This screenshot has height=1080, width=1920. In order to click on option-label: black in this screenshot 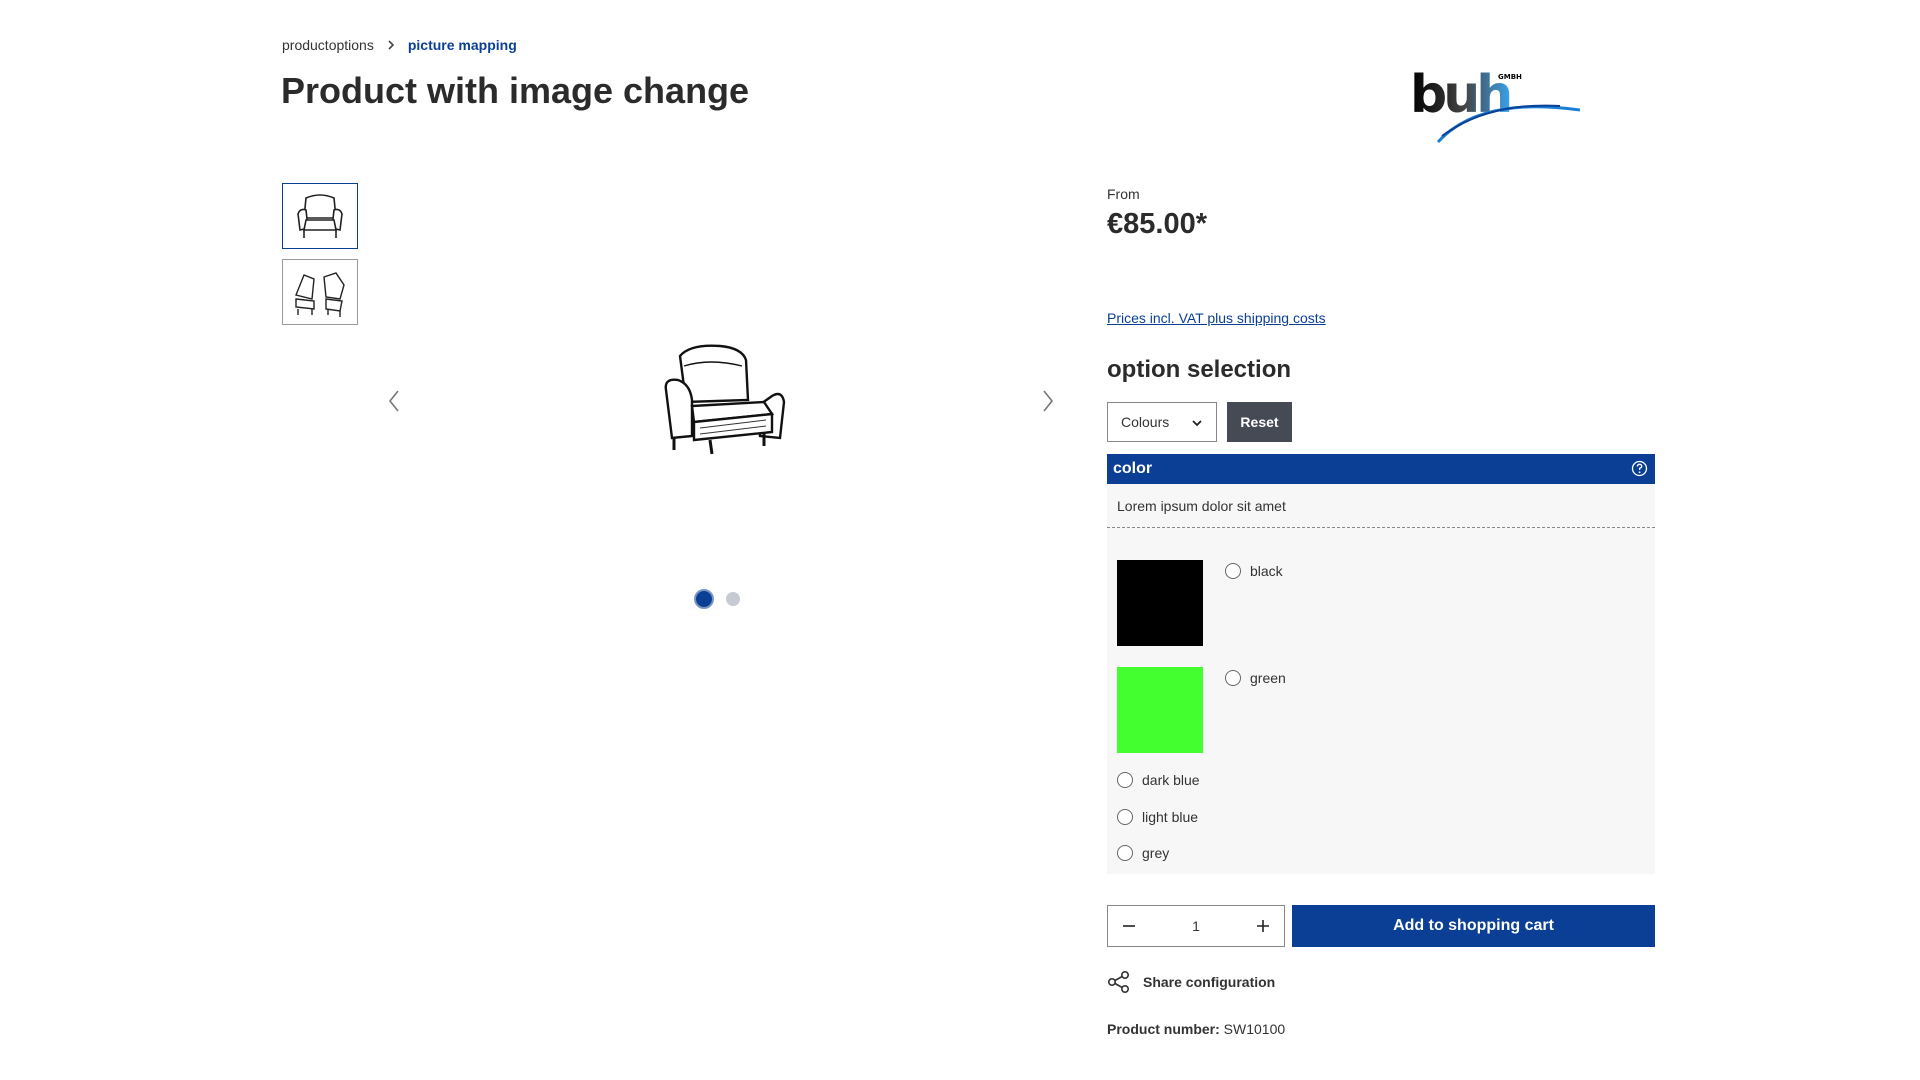, I will do `click(1266, 571)`.